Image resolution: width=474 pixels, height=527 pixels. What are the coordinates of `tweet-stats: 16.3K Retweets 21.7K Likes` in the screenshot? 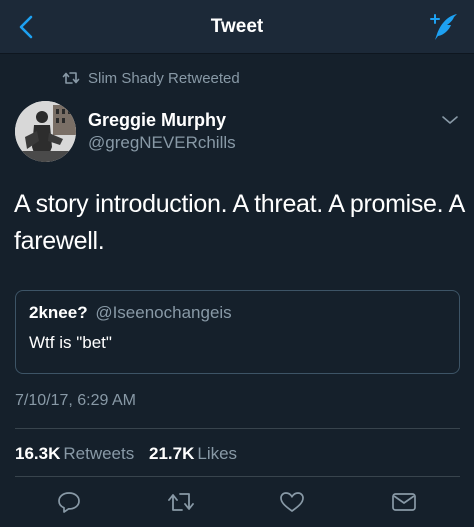 It's located at (131, 454).